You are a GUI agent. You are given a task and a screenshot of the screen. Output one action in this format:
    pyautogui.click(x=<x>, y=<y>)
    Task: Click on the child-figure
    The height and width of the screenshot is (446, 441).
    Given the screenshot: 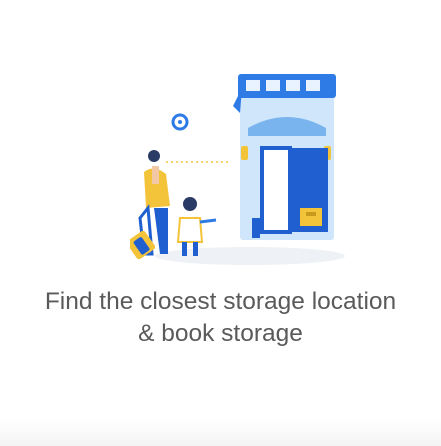 What is the action you would take?
    pyautogui.click(x=196, y=226)
    